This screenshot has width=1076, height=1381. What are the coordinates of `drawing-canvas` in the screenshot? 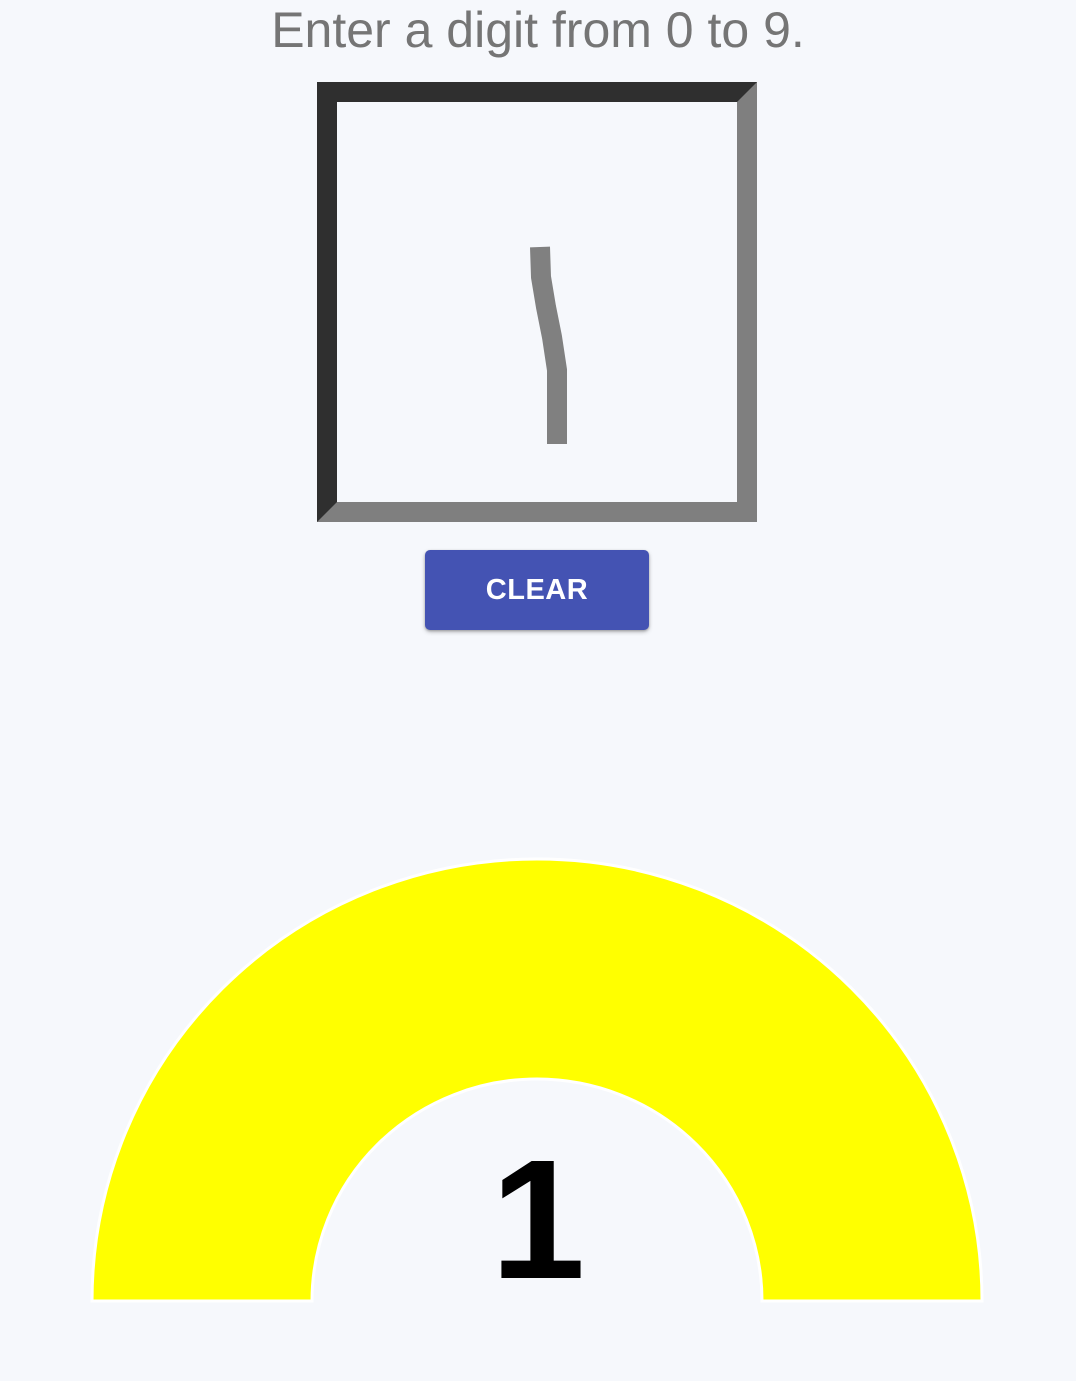 It's located at (537, 302).